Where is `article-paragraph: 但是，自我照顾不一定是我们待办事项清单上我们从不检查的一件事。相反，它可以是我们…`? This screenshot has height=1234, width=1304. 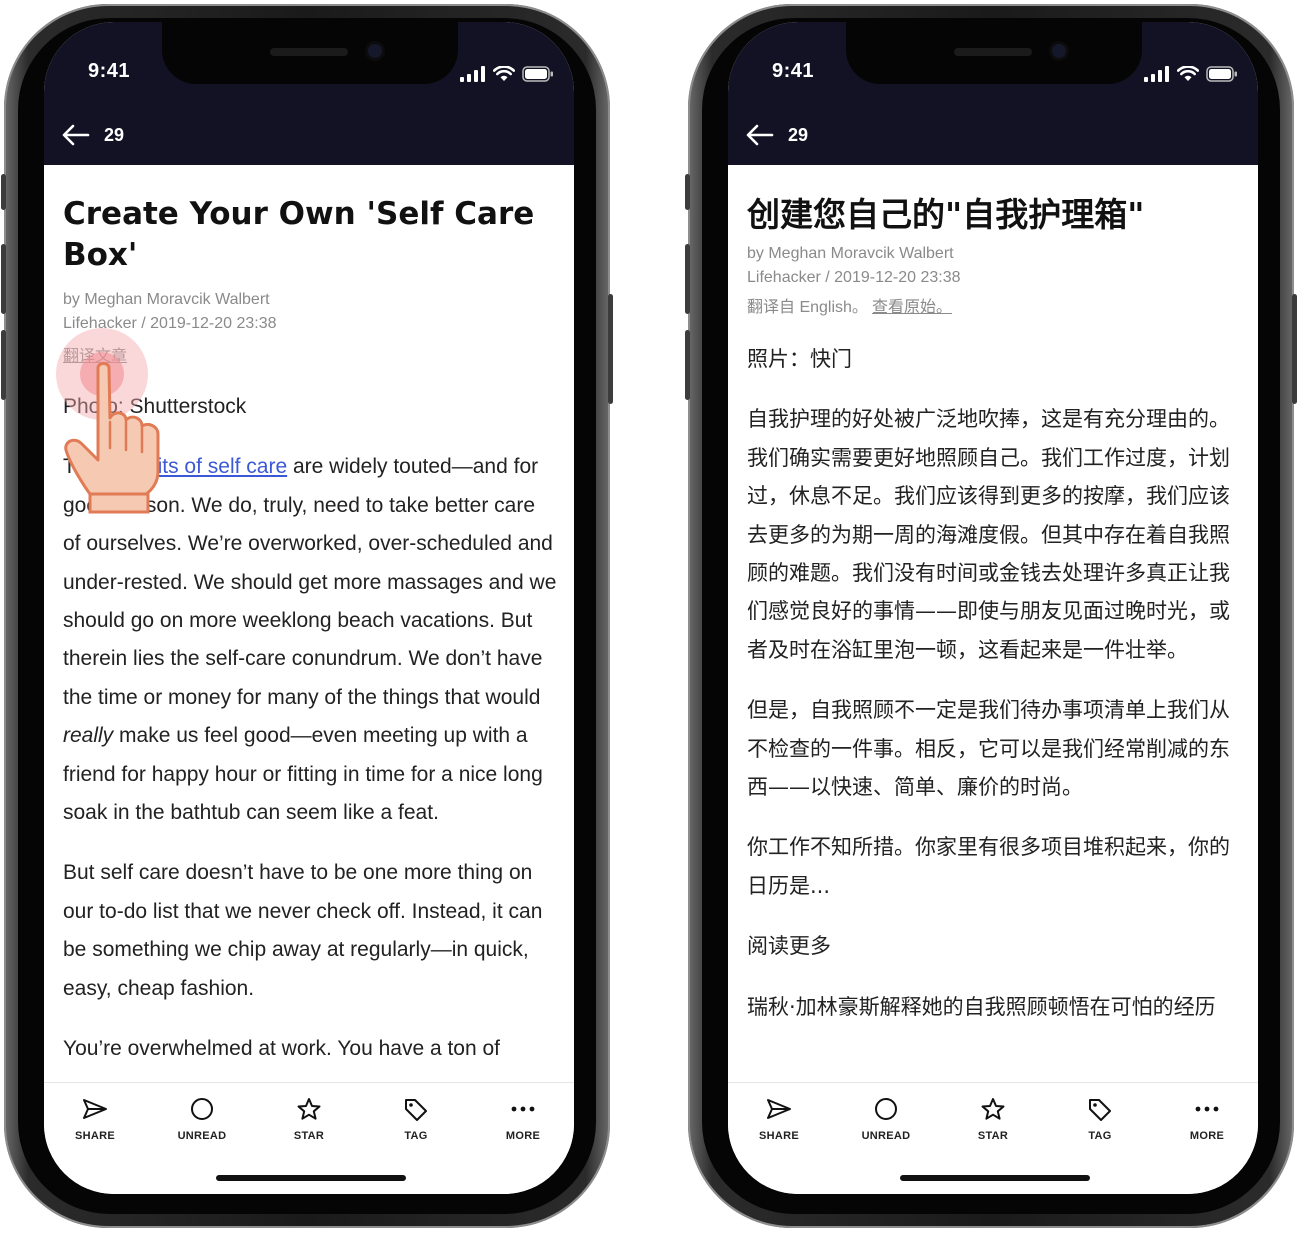
article-paragraph: 但是，自我照顾不一定是我们待办事项清单上我们从不检查的一件事。相反，它可以是我们… is located at coordinates (988, 749).